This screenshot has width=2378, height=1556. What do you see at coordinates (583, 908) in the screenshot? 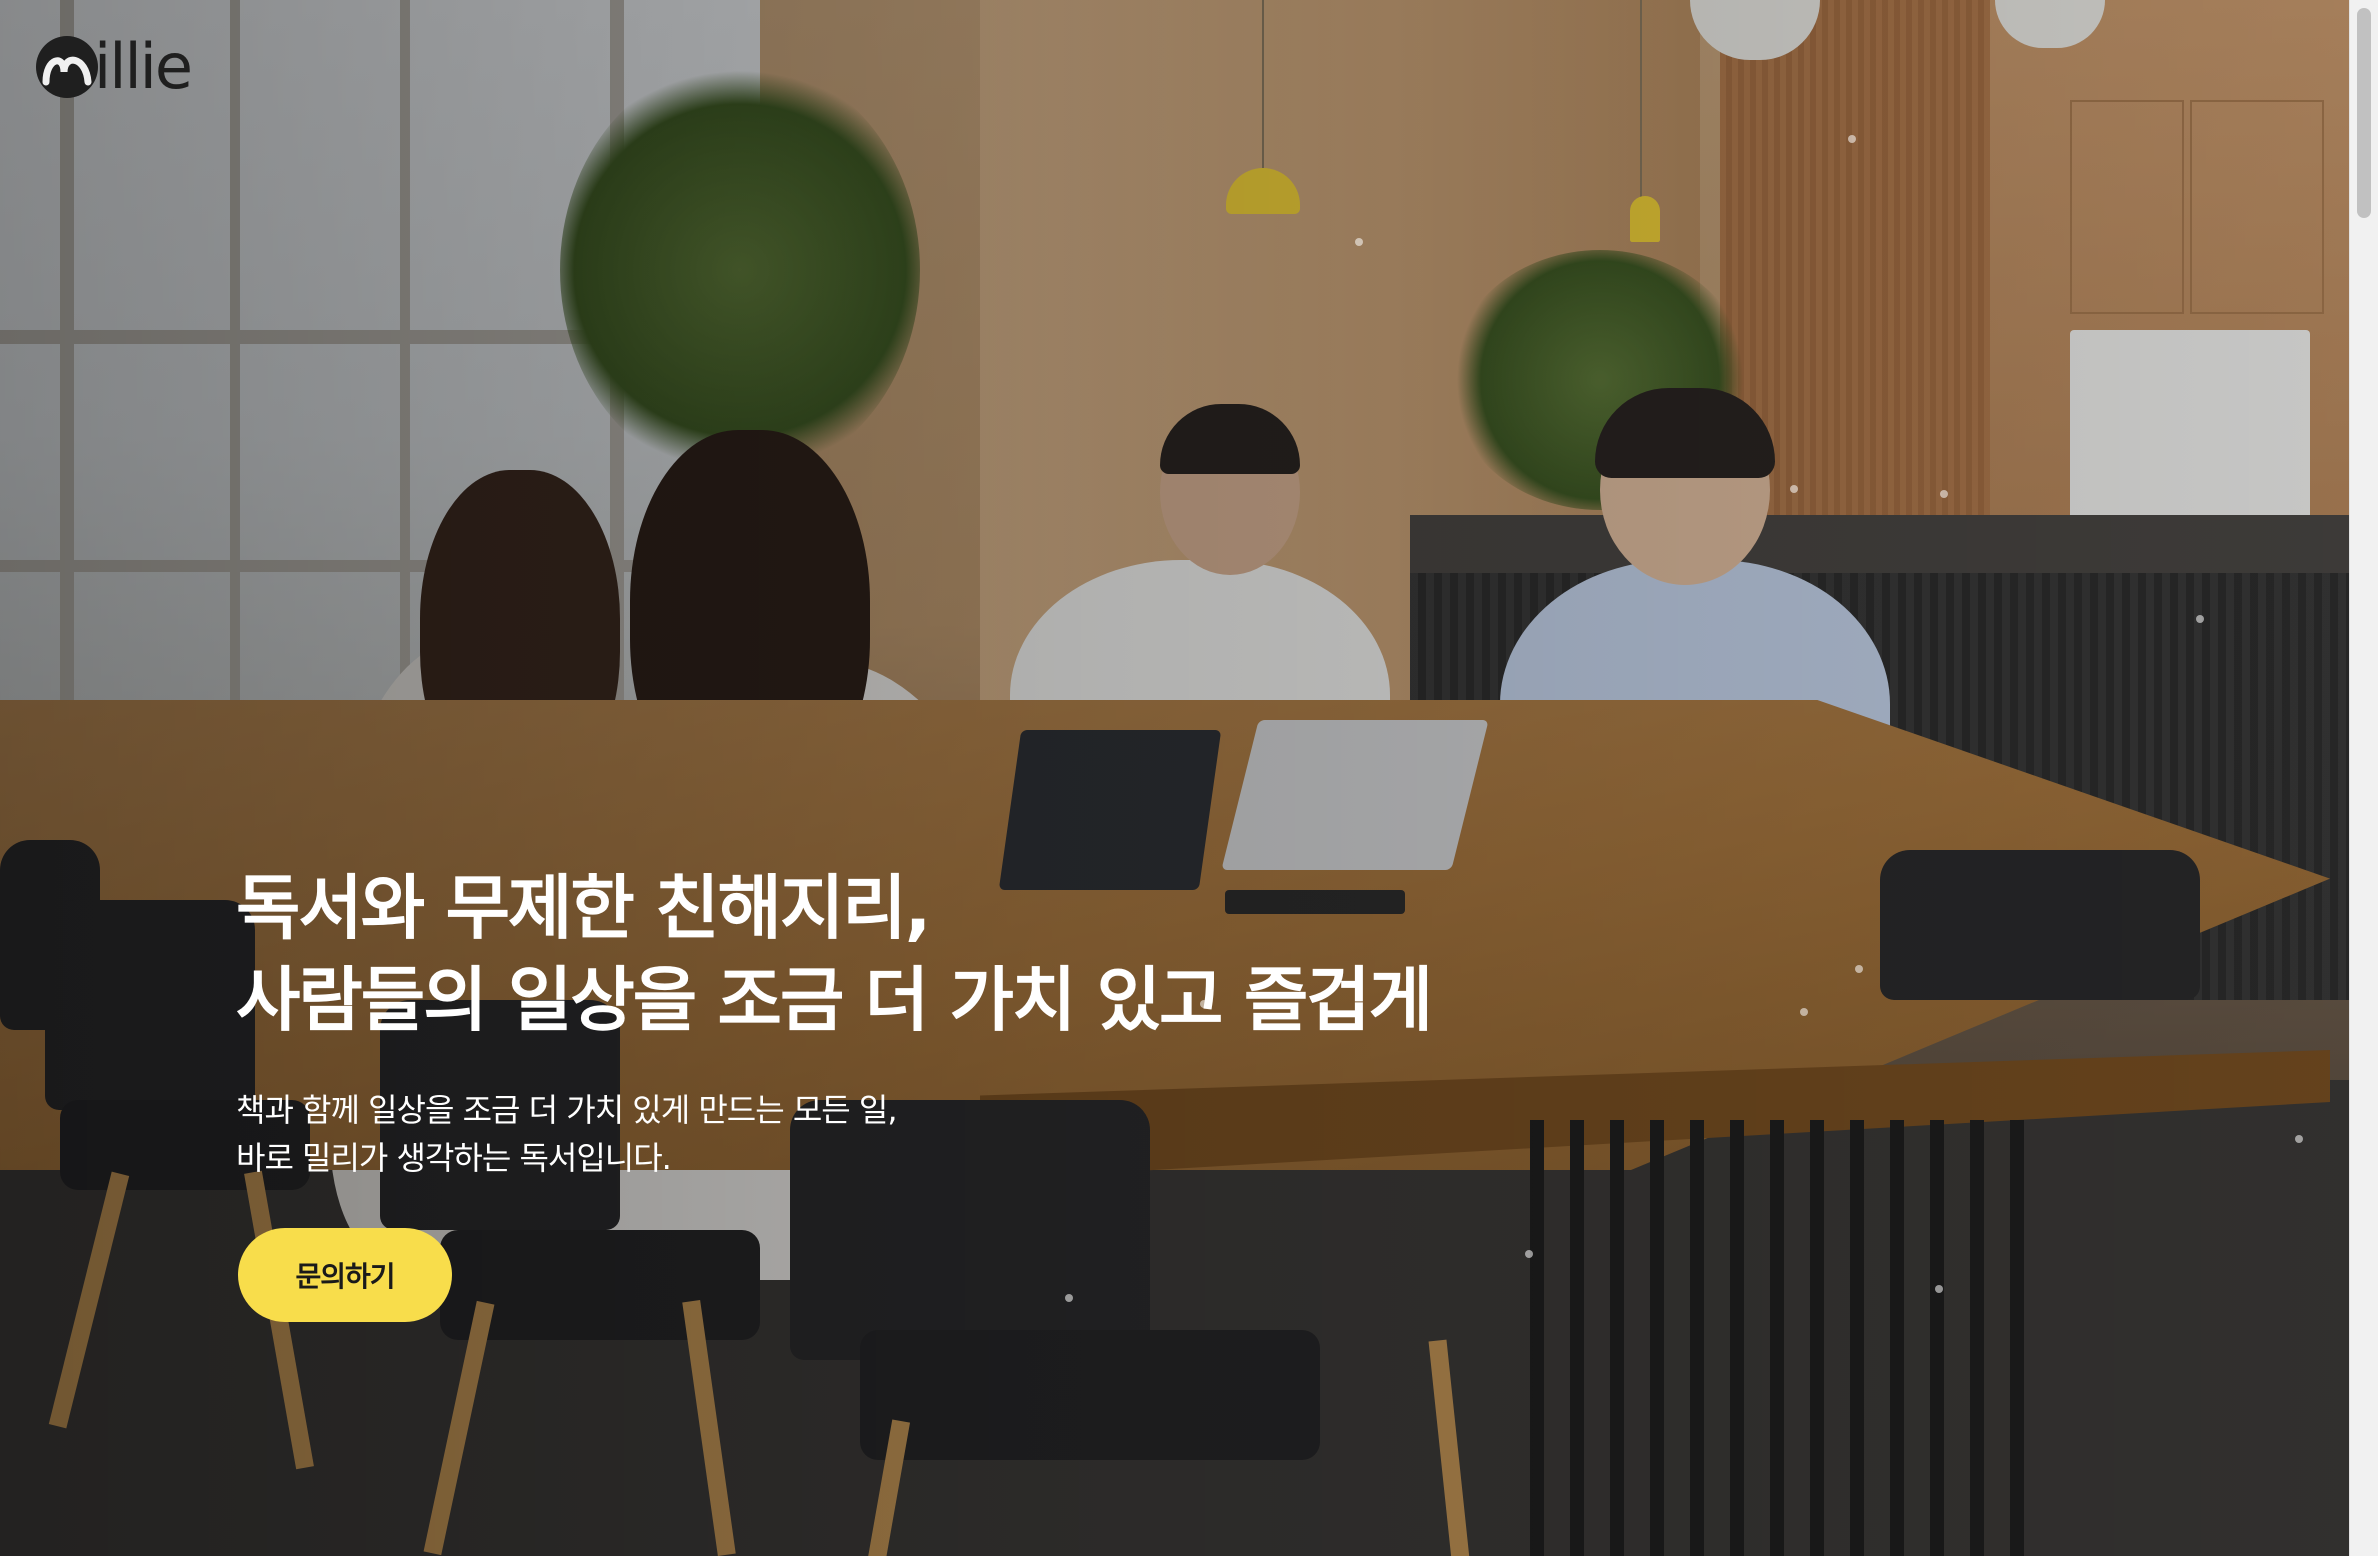
I see `hero-title-line: 독서와 무제한 친해지리,` at bounding box center [583, 908].